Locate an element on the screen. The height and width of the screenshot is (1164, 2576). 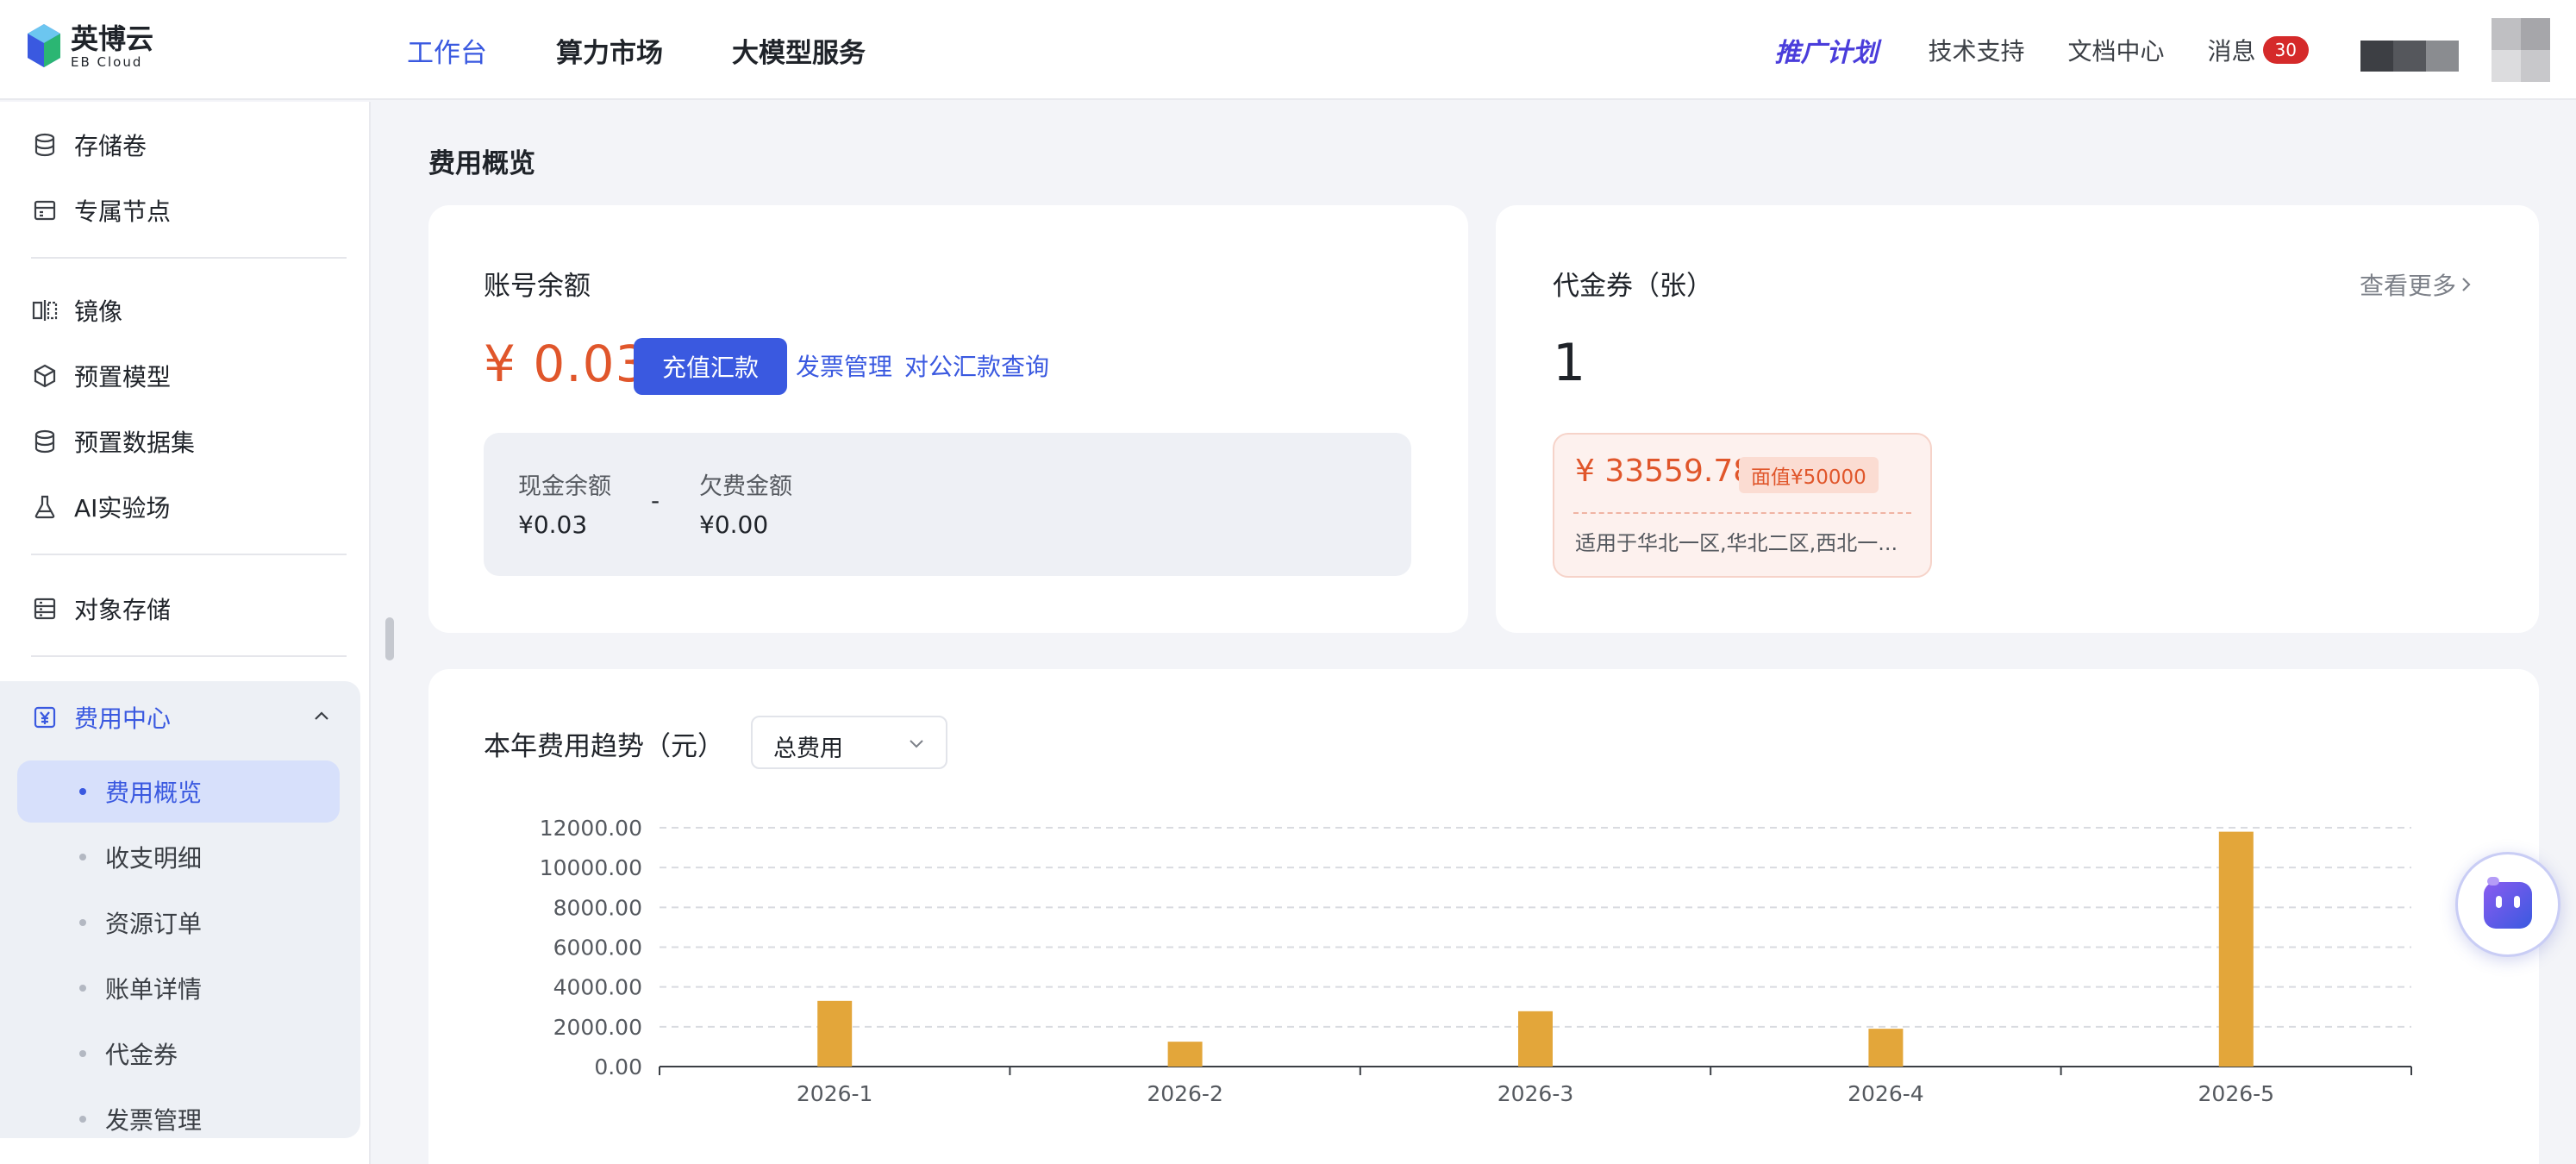
cash-balance-label: 现金余额 is located at coordinates (564, 486).